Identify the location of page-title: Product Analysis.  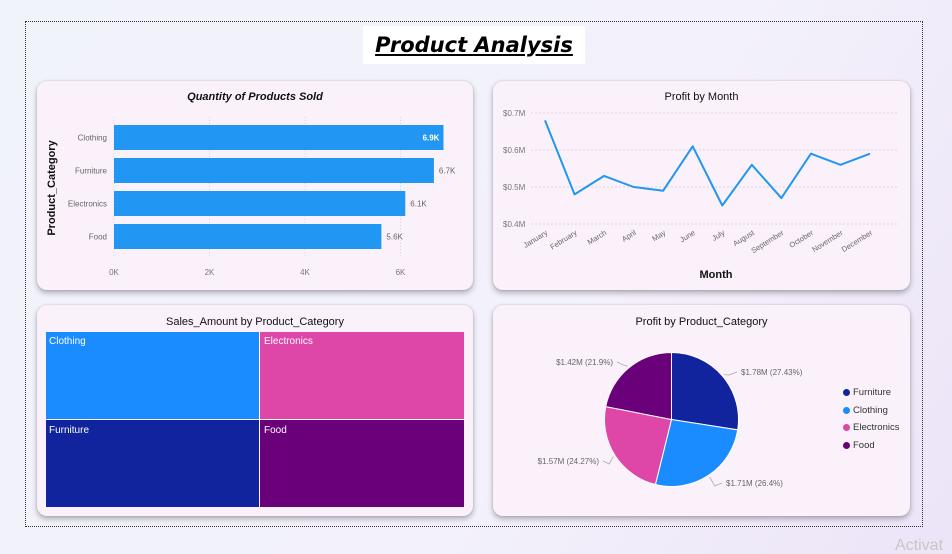
(474, 45).